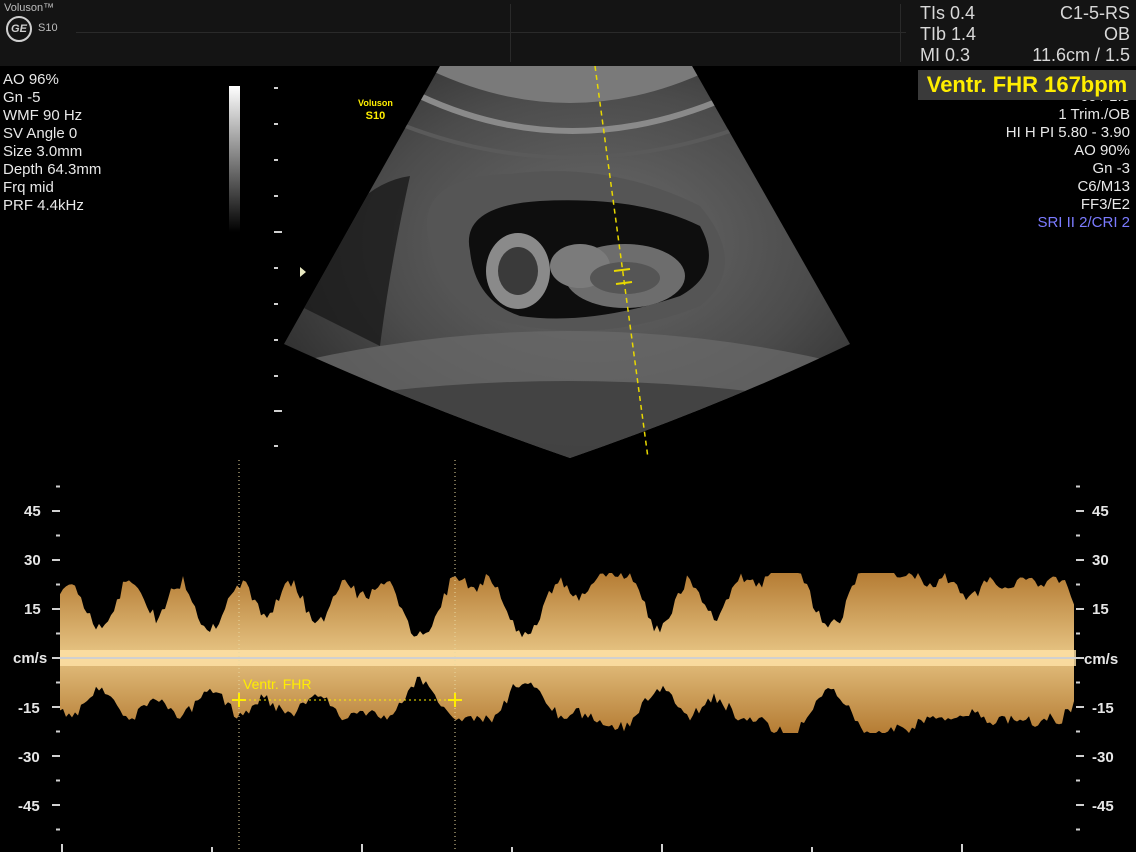 This screenshot has height=852, width=1136. What do you see at coordinates (277, 684) in the screenshot?
I see `caliper-label: Ventr. FHR` at bounding box center [277, 684].